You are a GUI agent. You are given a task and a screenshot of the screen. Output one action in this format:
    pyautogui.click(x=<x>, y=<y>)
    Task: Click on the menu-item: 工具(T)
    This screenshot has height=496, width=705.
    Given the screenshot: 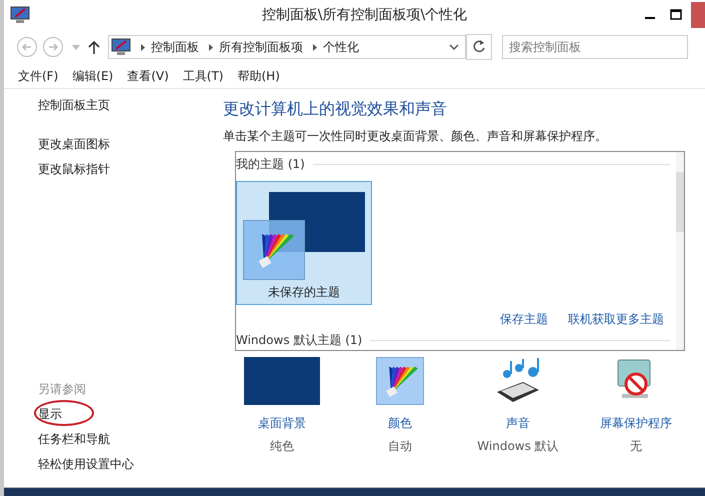 What is the action you would take?
    pyautogui.click(x=203, y=76)
    